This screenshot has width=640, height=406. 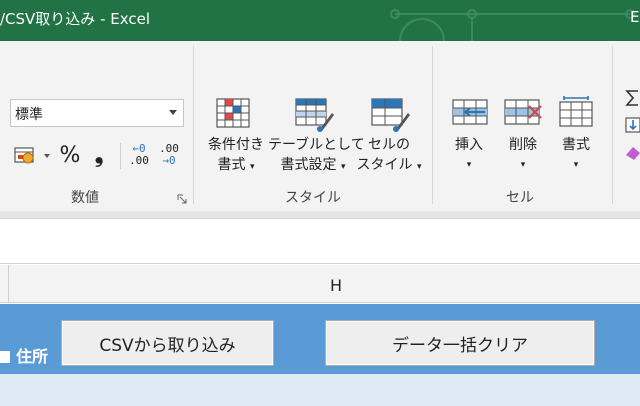 What do you see at coordinates (75, 19) in the screenshot?
I see `window-title: /CSV取り込み - Excel` at bounding box center [75, 19].